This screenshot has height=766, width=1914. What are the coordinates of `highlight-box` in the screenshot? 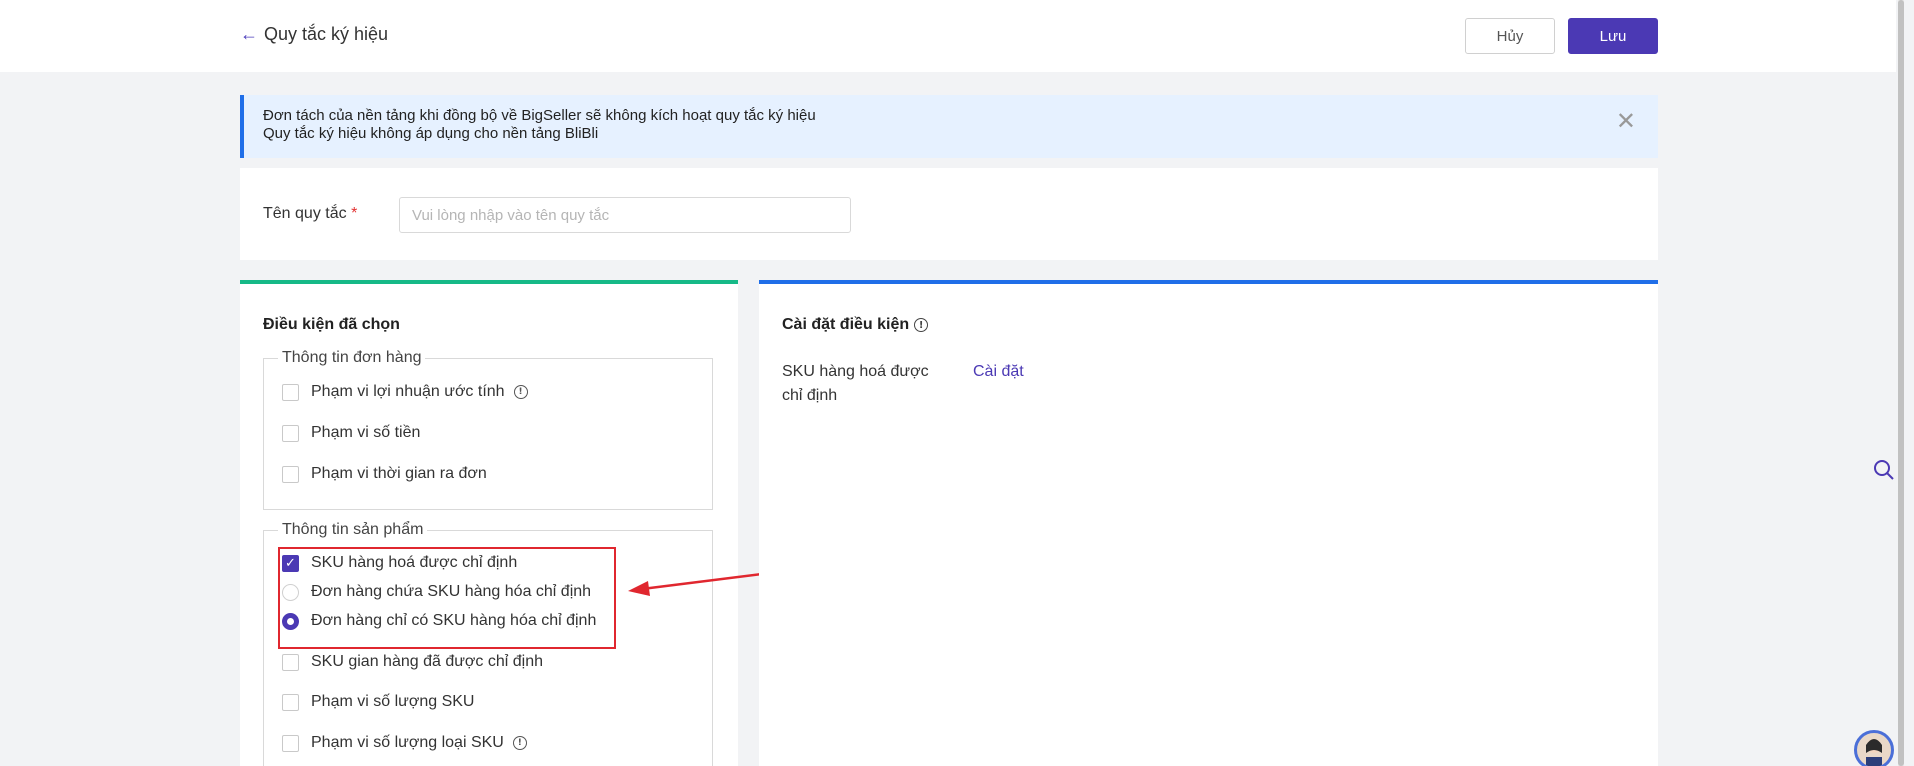 It's located at (447, 598).